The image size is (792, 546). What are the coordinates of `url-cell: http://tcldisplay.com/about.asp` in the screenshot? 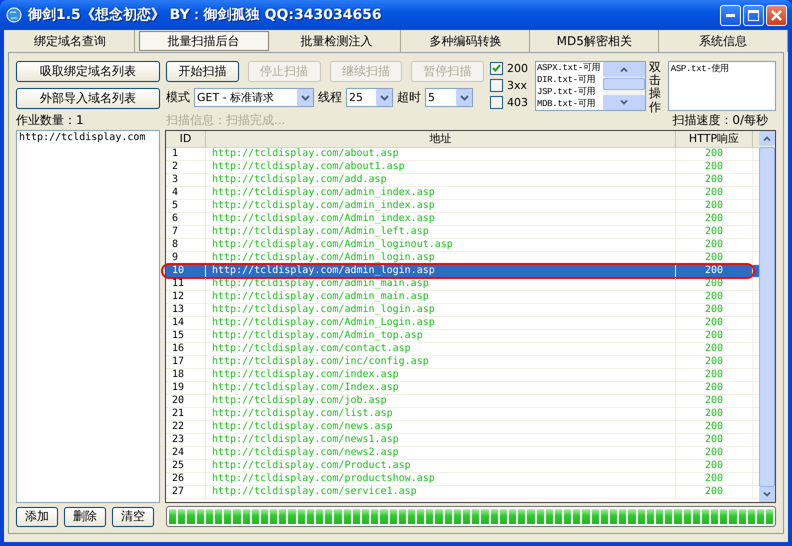 It's located at (441, 154).